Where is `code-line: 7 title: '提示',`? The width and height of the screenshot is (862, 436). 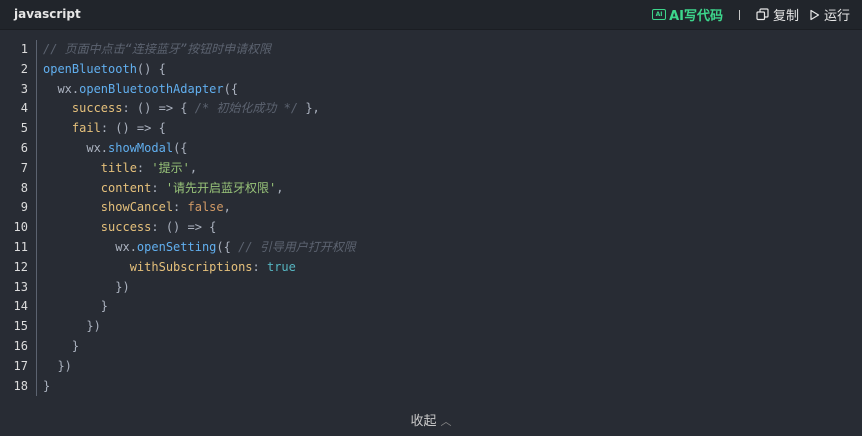
code-line: 7 title: '提示', is located at coordinates (431, 169).